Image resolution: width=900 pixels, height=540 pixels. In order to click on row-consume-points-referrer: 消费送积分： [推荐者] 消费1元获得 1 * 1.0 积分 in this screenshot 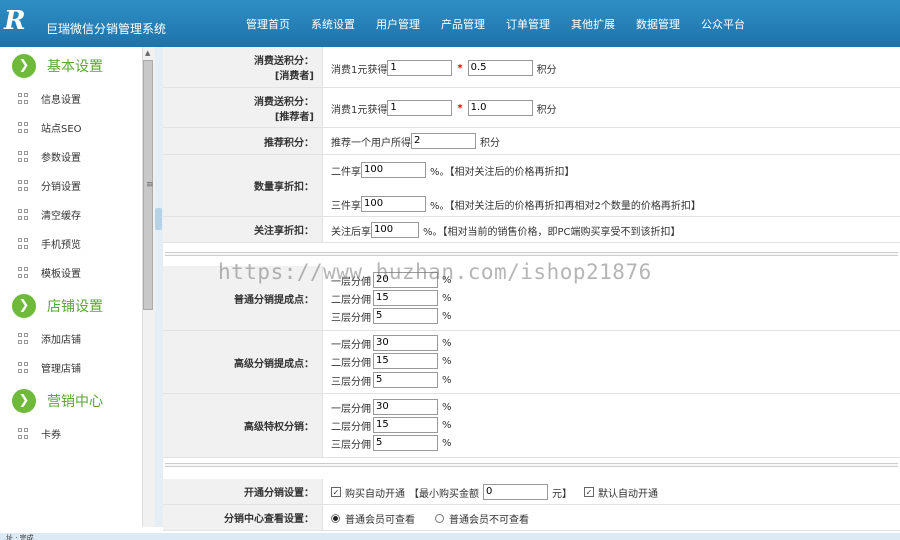, I will do `click(531, 108)`.